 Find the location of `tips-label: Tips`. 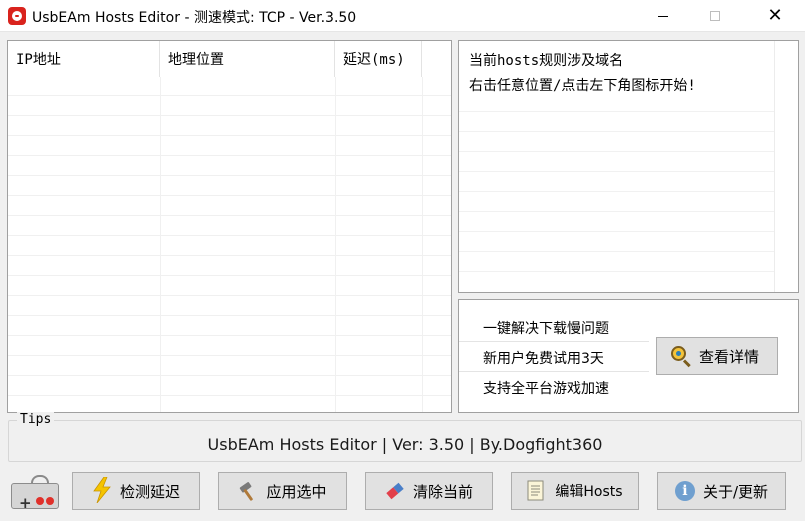

tips-label: Tips is located at coordinates (36, 419).